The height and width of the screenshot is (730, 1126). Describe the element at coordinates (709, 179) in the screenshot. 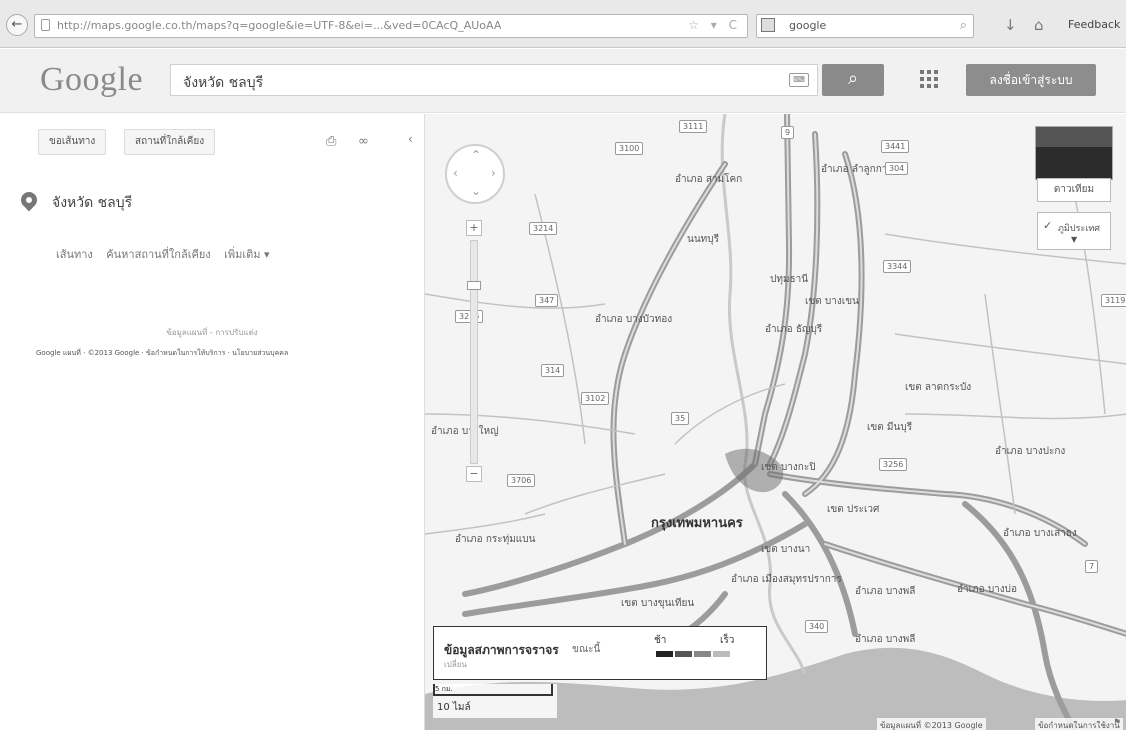

I see `map-label: อำเภอ สามโคก` at that location.